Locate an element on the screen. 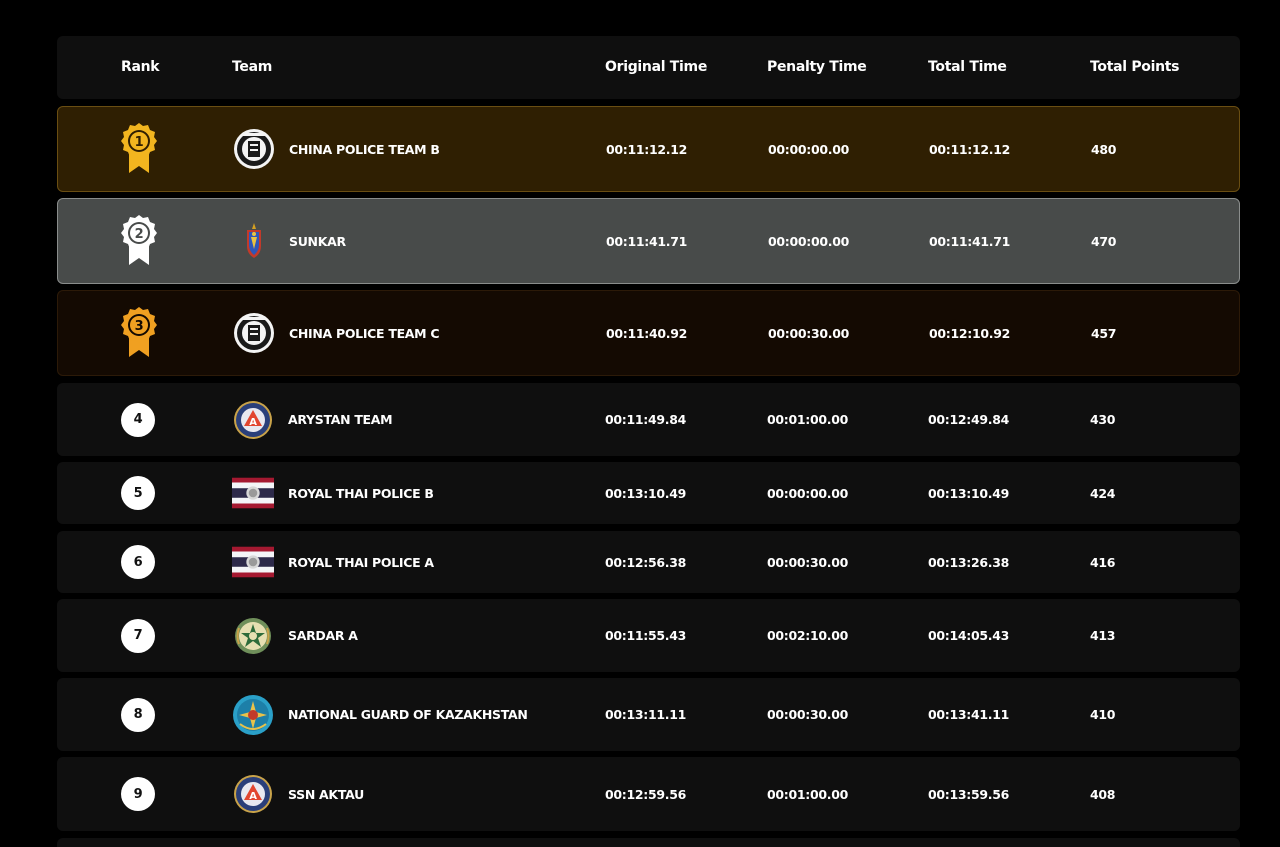 This screenshot has width=1280, height=847. rank-cell: 8 is located at coordinates (138, 714).